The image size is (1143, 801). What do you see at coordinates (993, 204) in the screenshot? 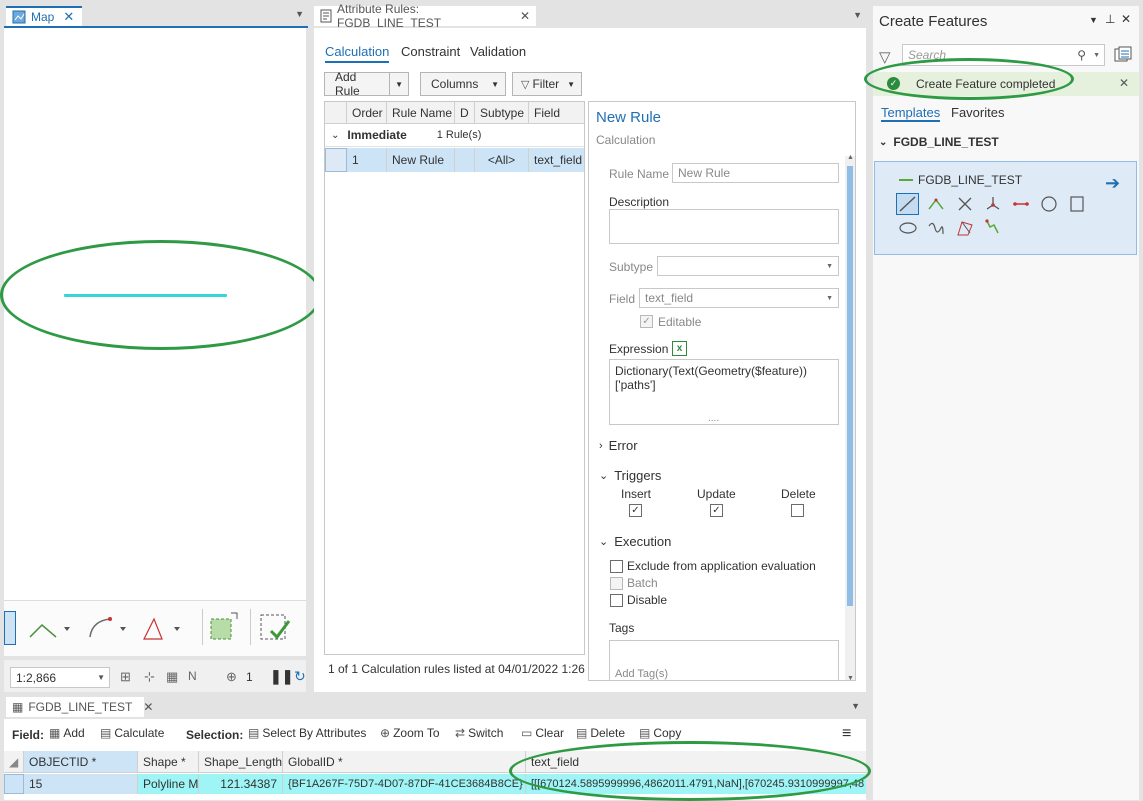
I see `endpoint-tool-icon` at bounding box center [993, 204].